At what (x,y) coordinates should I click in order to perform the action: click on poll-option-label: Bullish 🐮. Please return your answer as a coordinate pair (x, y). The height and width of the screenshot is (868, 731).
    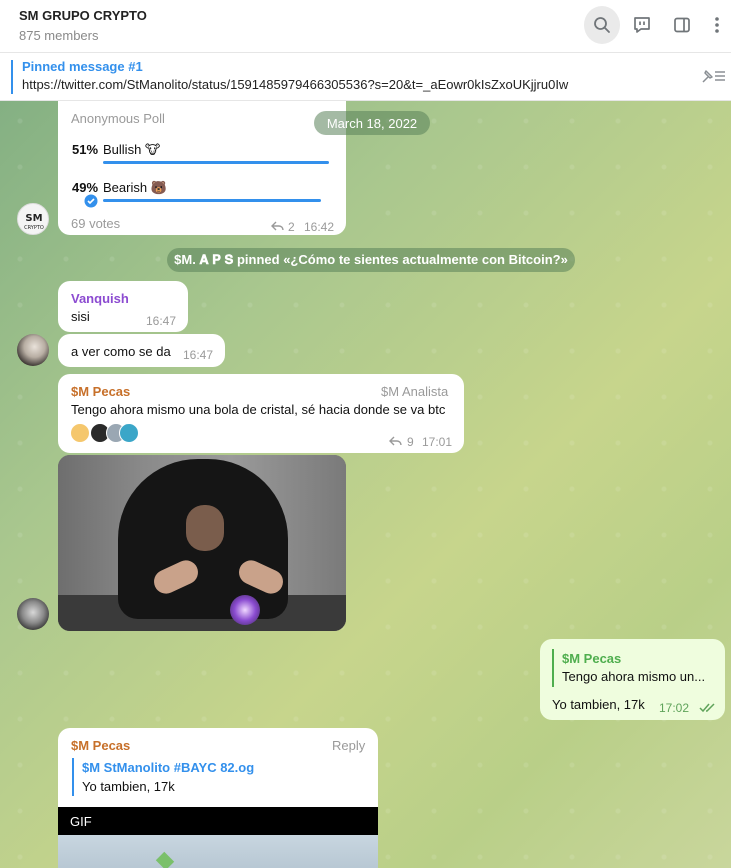
    Looking at the image, I should click on (131, 150).